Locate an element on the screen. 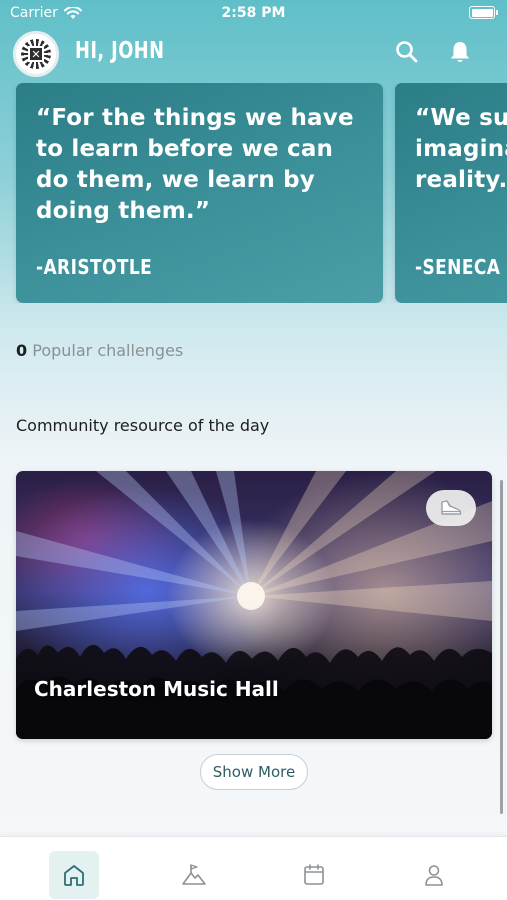  tab-challenges is located at coordinates (194, 875).